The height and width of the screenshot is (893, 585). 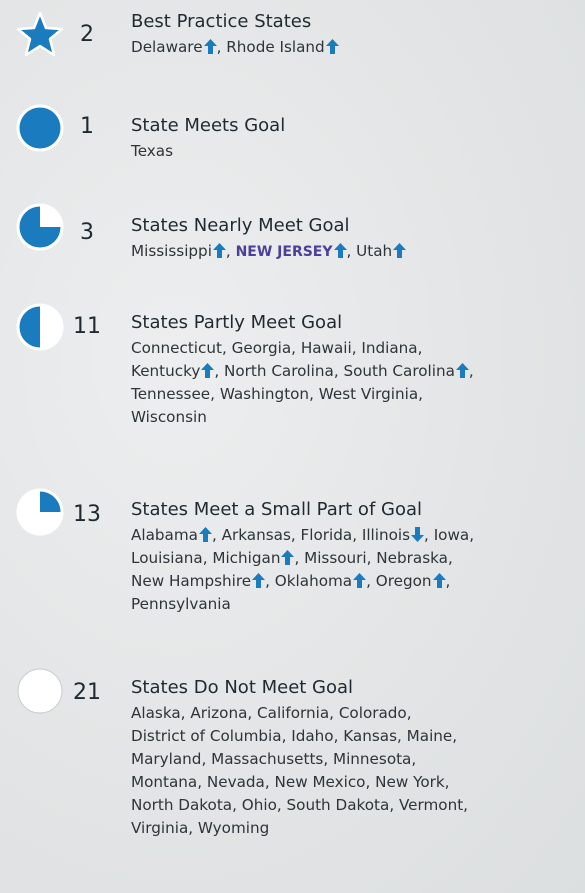 I want to click on state-name: Nebraska, so click(x=412, y=558).